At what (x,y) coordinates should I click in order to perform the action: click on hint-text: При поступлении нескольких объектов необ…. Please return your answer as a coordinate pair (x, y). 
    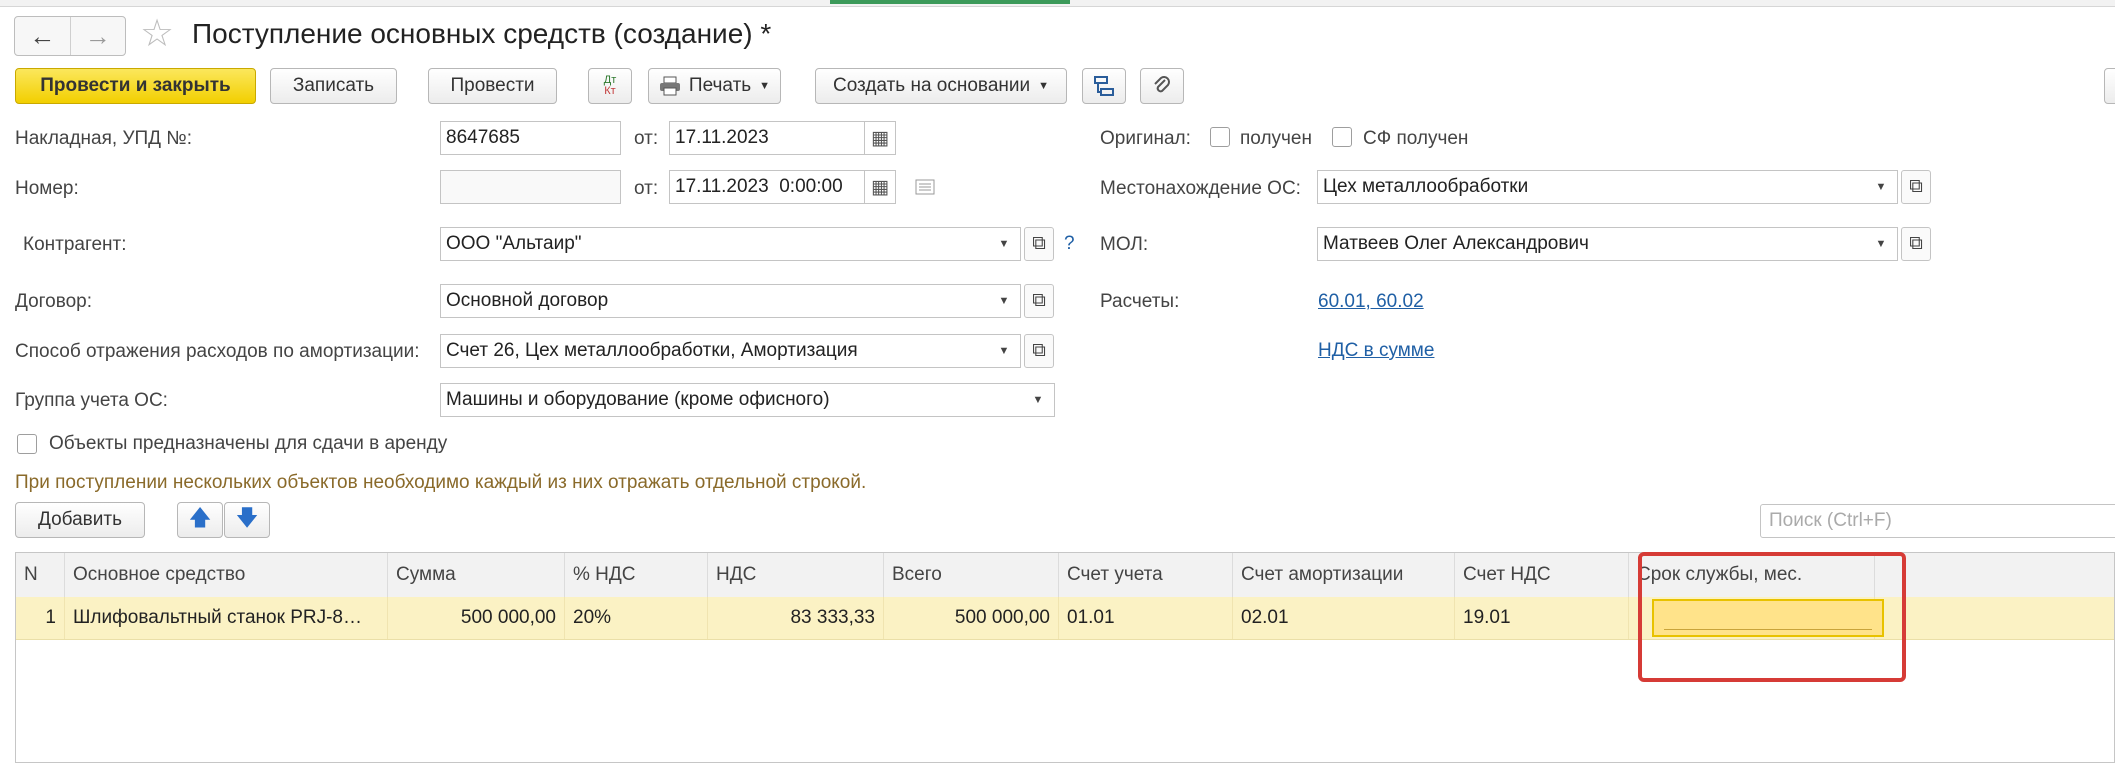
    Looking at the image, I should click on (441, 482).